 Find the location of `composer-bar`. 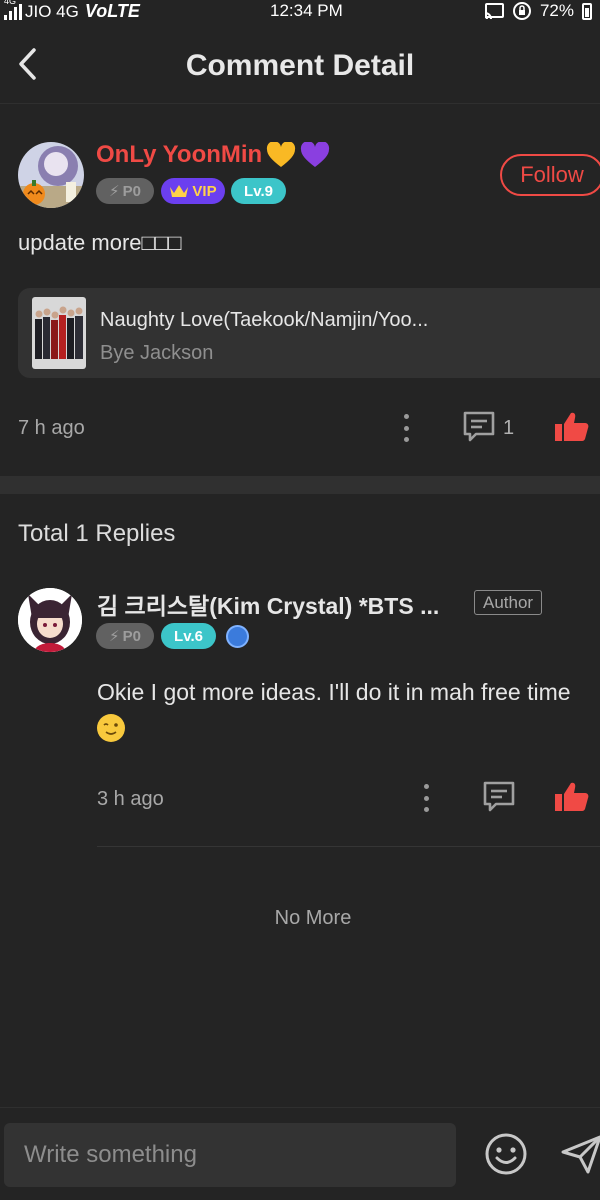

composer-bar is located at coordinates (300, 1153).